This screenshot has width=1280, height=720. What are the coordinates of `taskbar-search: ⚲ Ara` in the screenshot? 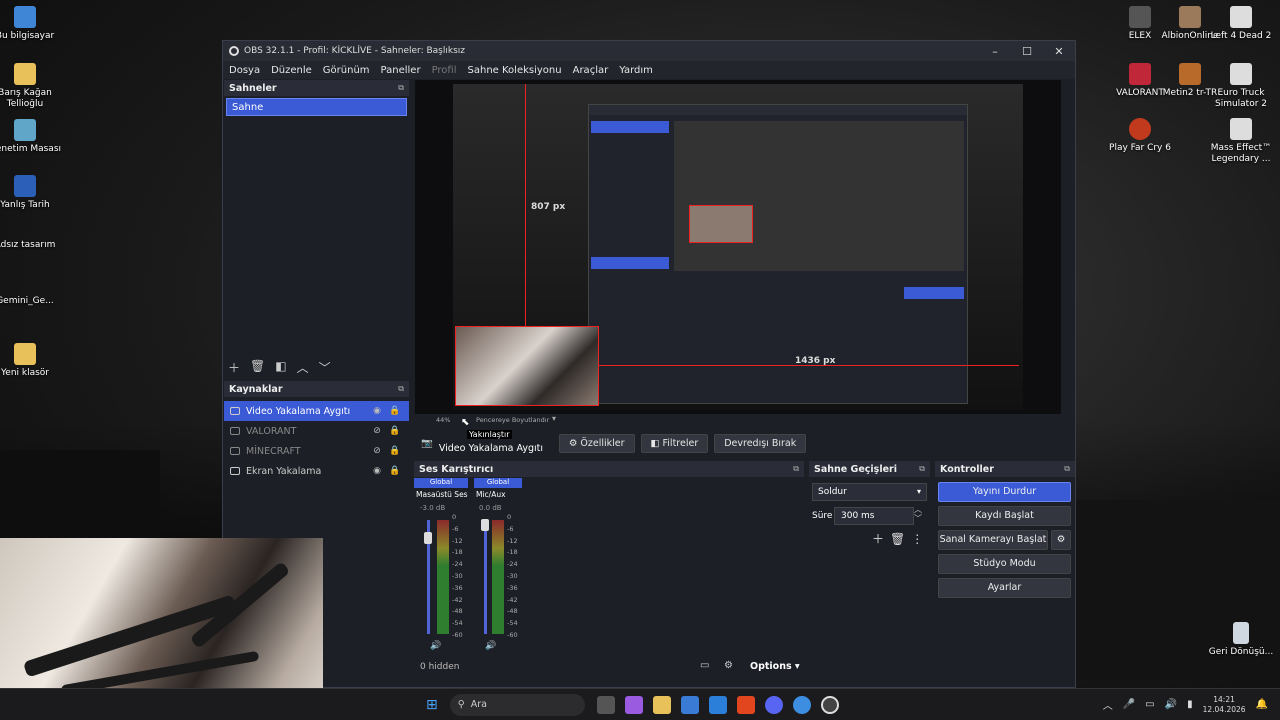 It's located at (517, 704).